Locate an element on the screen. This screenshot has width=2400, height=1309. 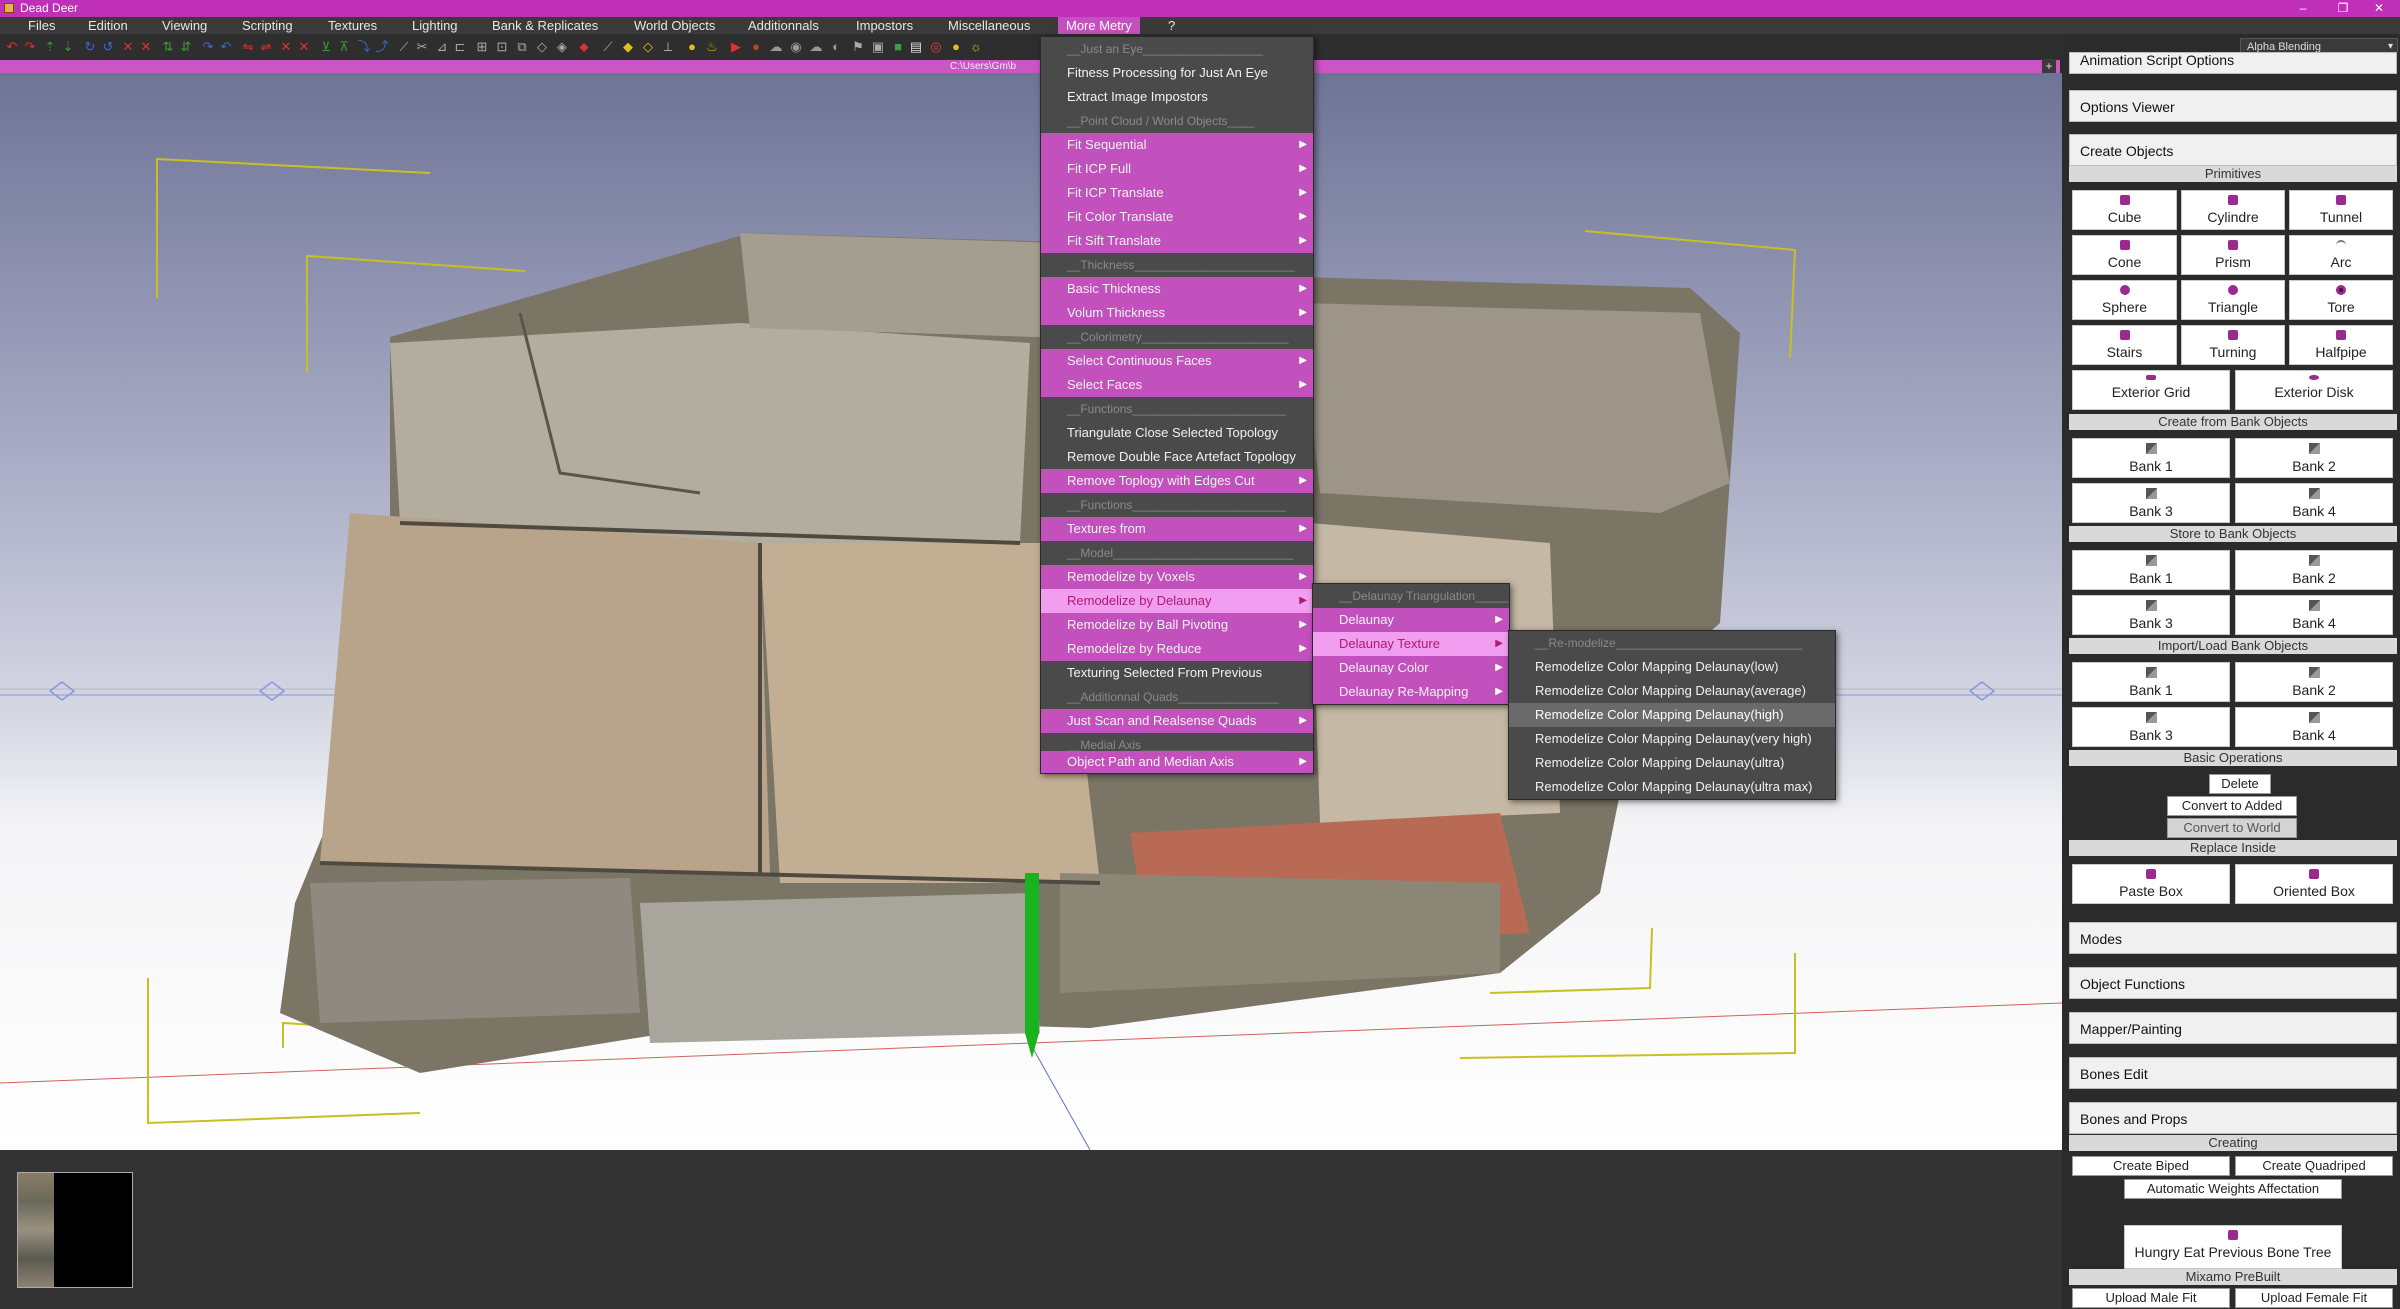
menu-viewing: Viewing is located at coordinates (184, 25).